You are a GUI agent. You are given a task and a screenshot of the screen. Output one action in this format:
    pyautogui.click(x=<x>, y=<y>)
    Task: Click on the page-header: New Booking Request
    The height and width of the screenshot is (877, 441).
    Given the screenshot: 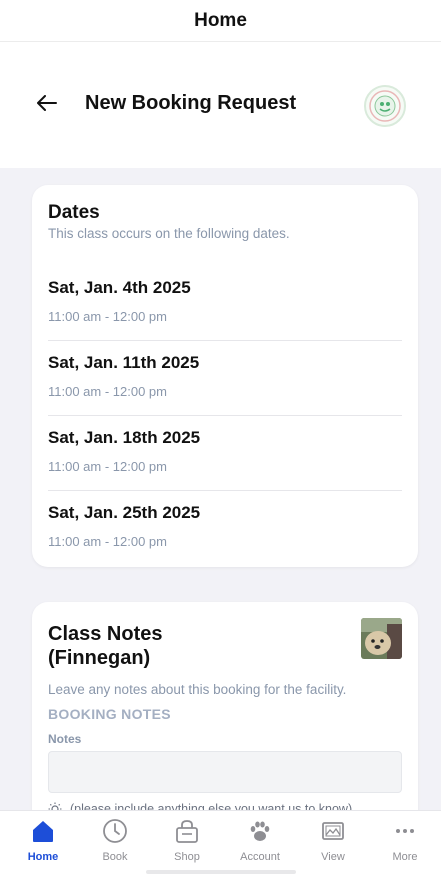 What is the action you would take?
    pyautogui.click(x=220, y=105)
    